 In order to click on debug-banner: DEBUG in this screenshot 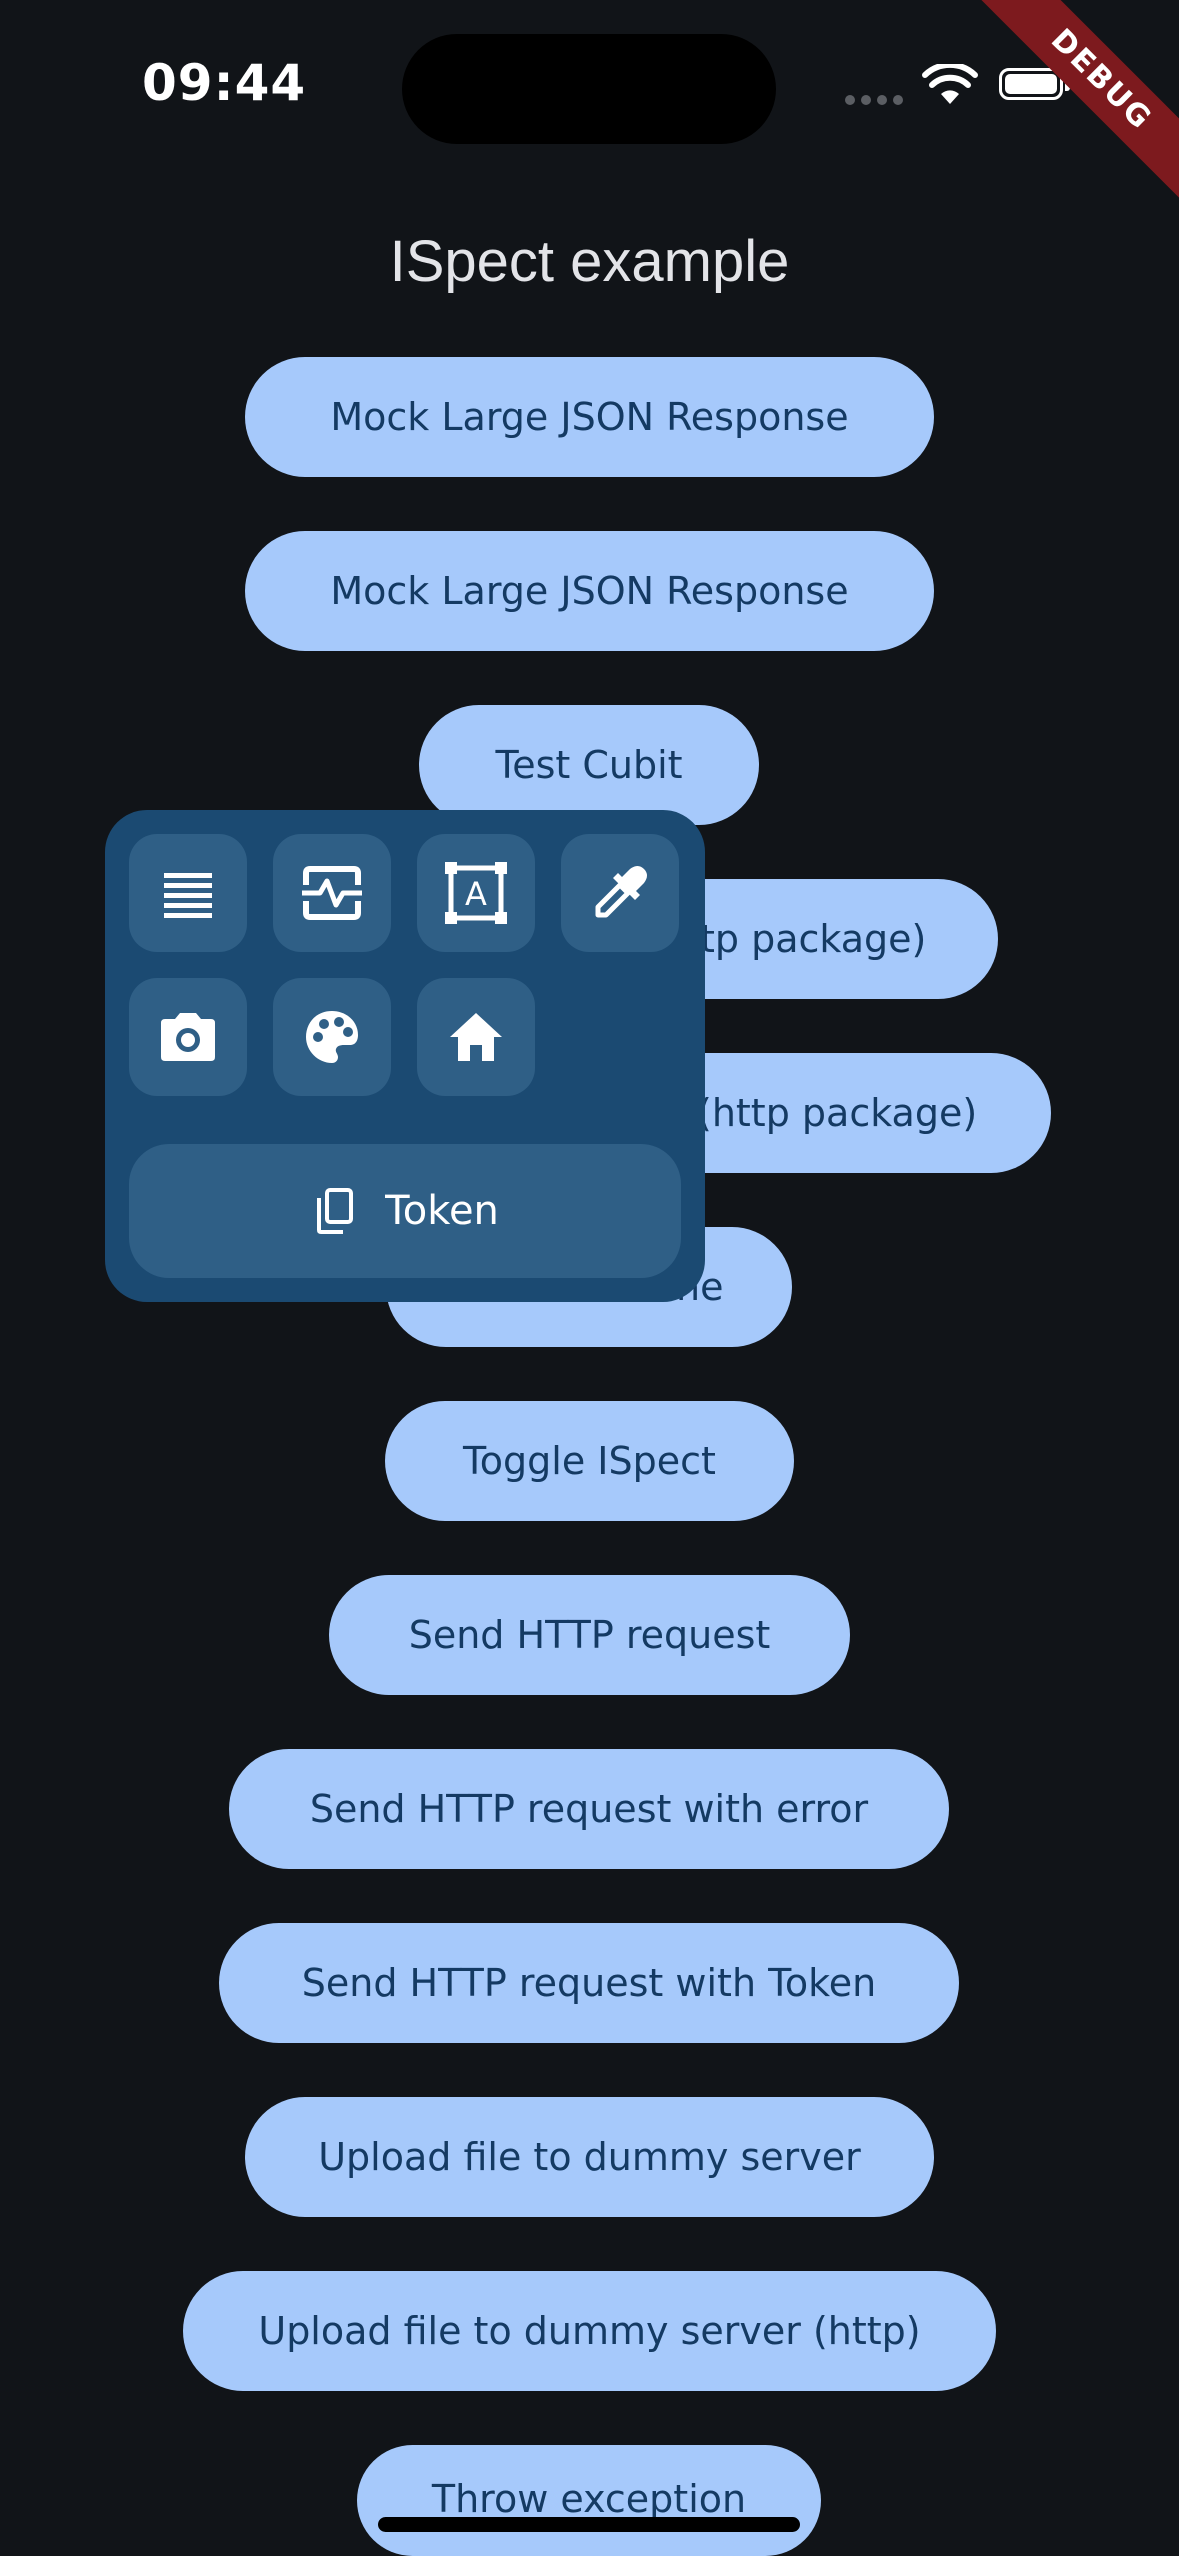, I will do `click(1069, 110)`.